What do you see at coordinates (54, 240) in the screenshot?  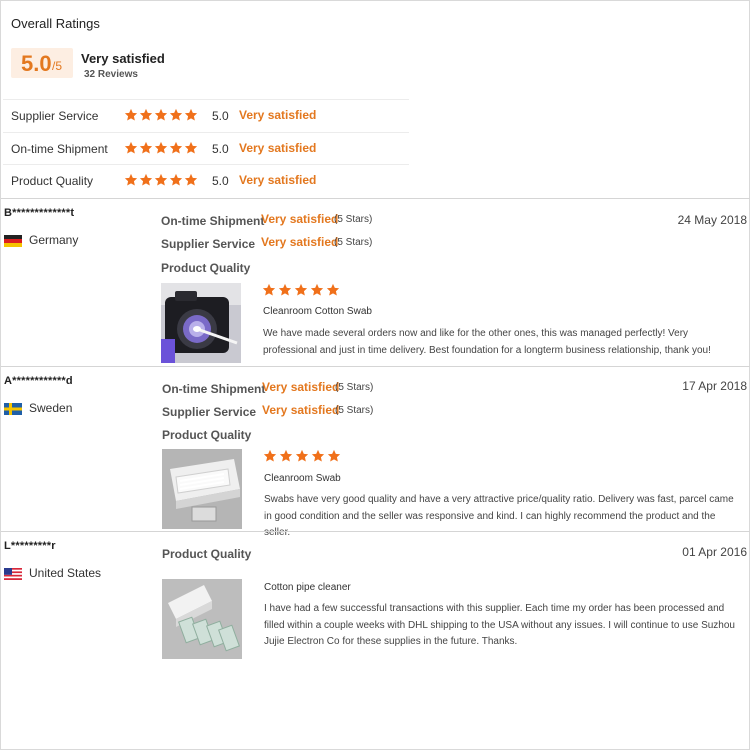 I see `country-name: Germany` at bounding box center [54, 240].